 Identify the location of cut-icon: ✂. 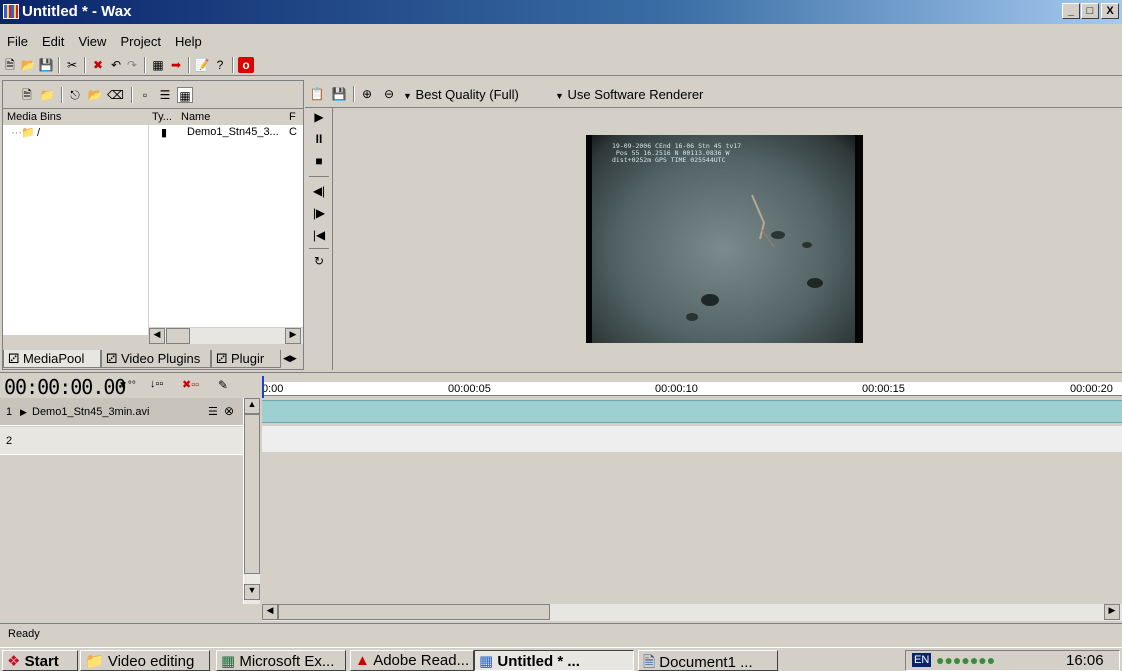
(72, 65).